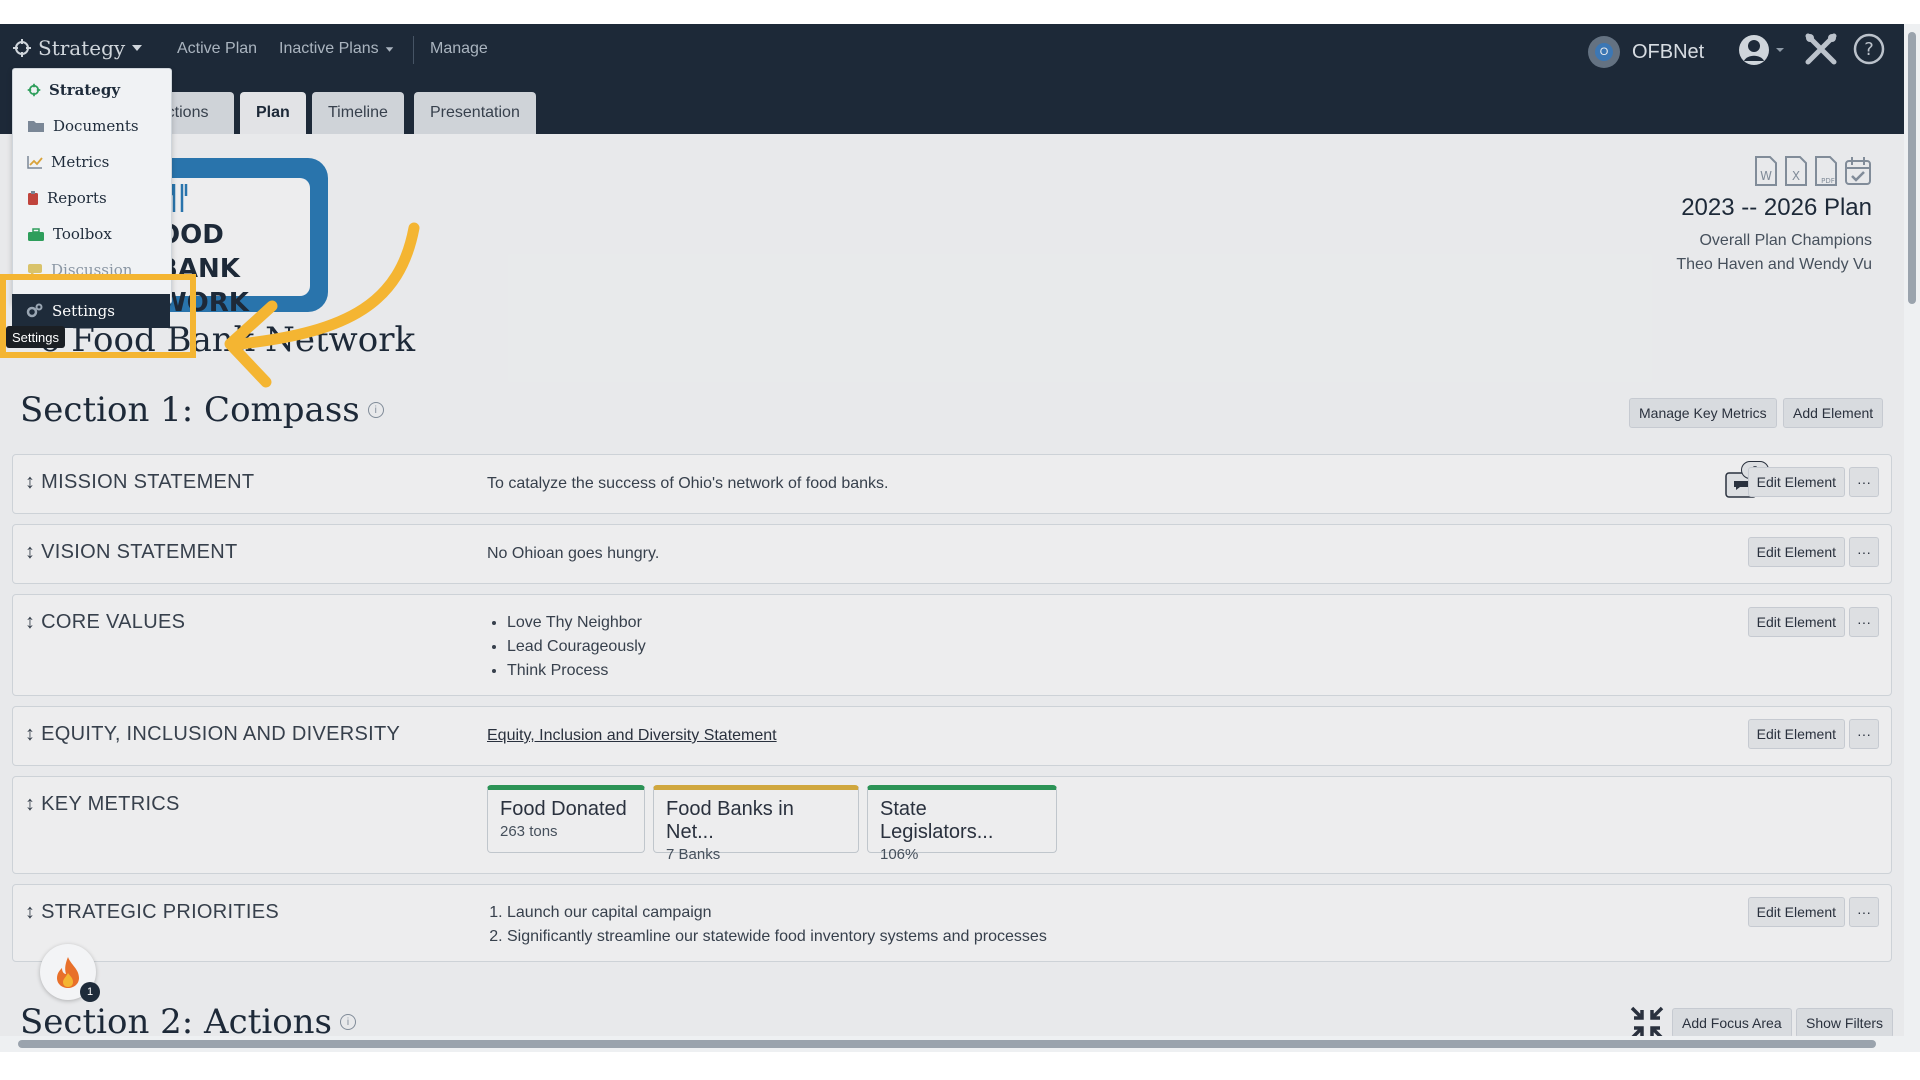 Image resolution: width=1920 pixels, height=1080 pixels. I want to click on nav-inactive-plans-label: Inactive Plans, so click(329, 48).